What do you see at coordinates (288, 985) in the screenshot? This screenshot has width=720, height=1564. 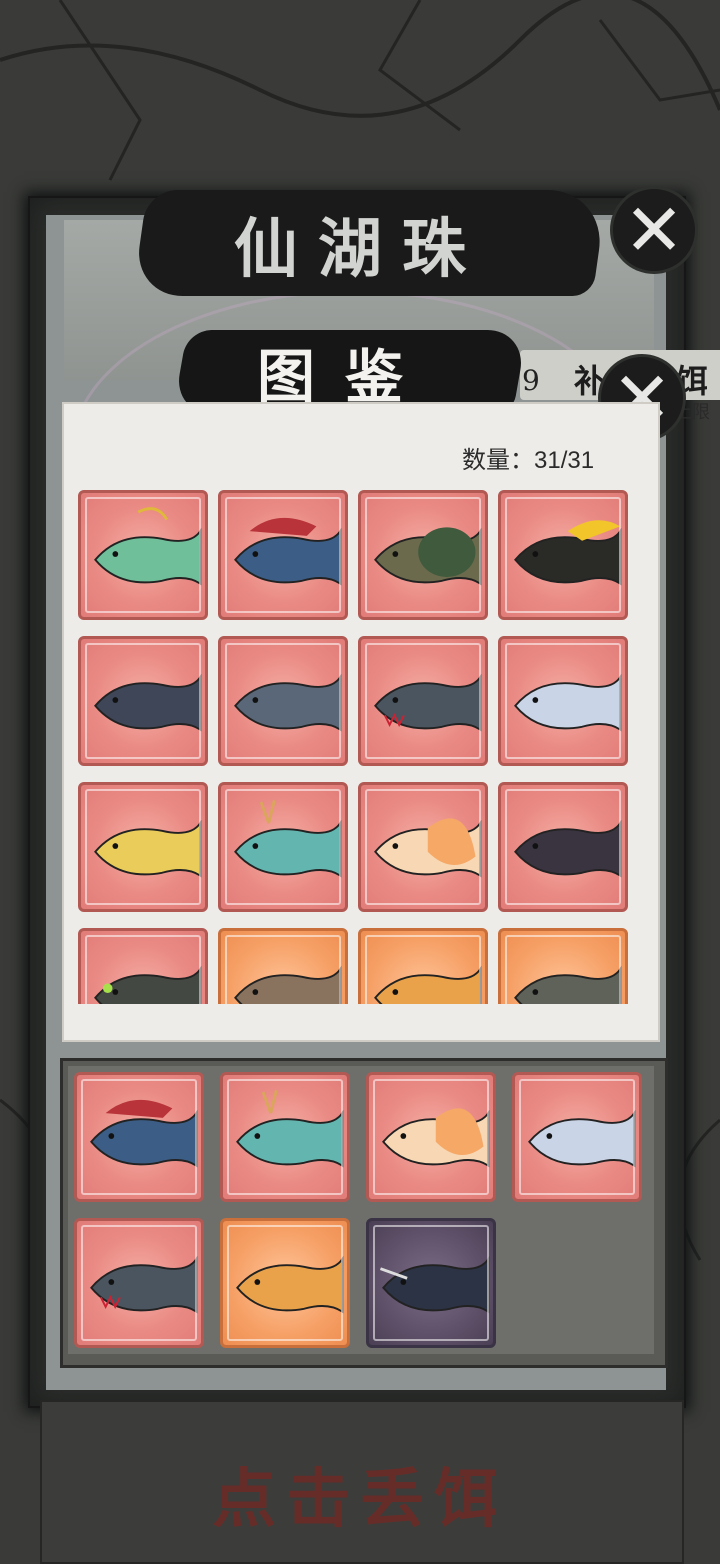 I see `tiger-shark-icon` at bounding box center [288, 985].